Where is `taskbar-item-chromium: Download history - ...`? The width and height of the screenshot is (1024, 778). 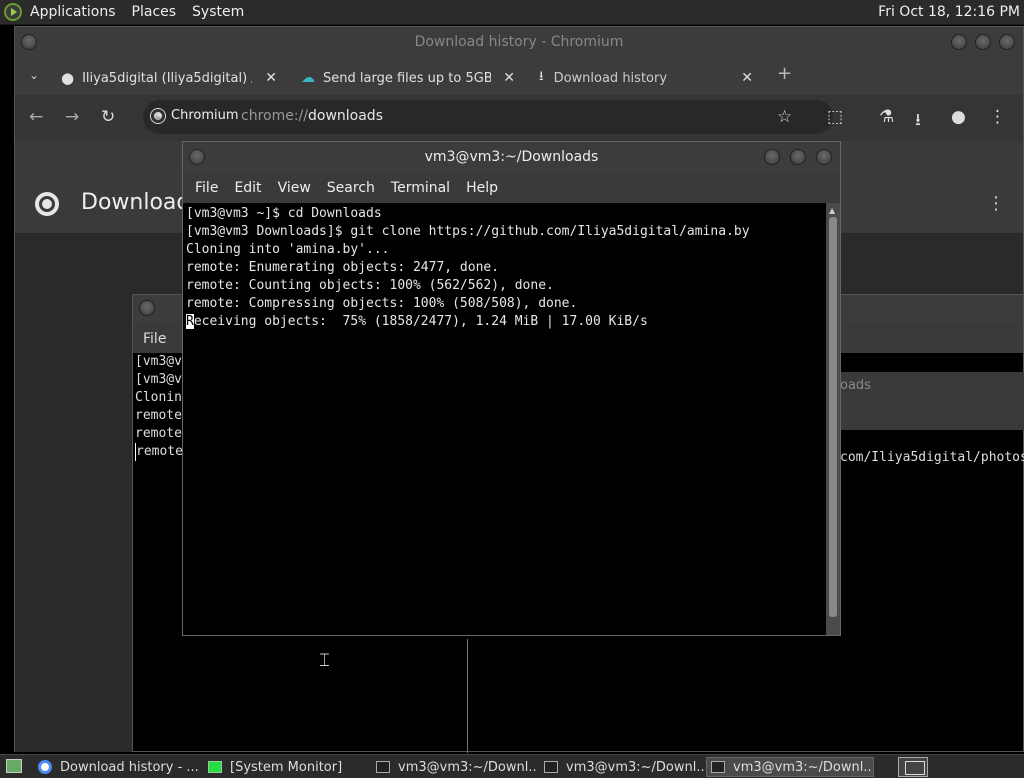 taskbar-item-chromium: Download history - ... is located at coordinates (116, 767).